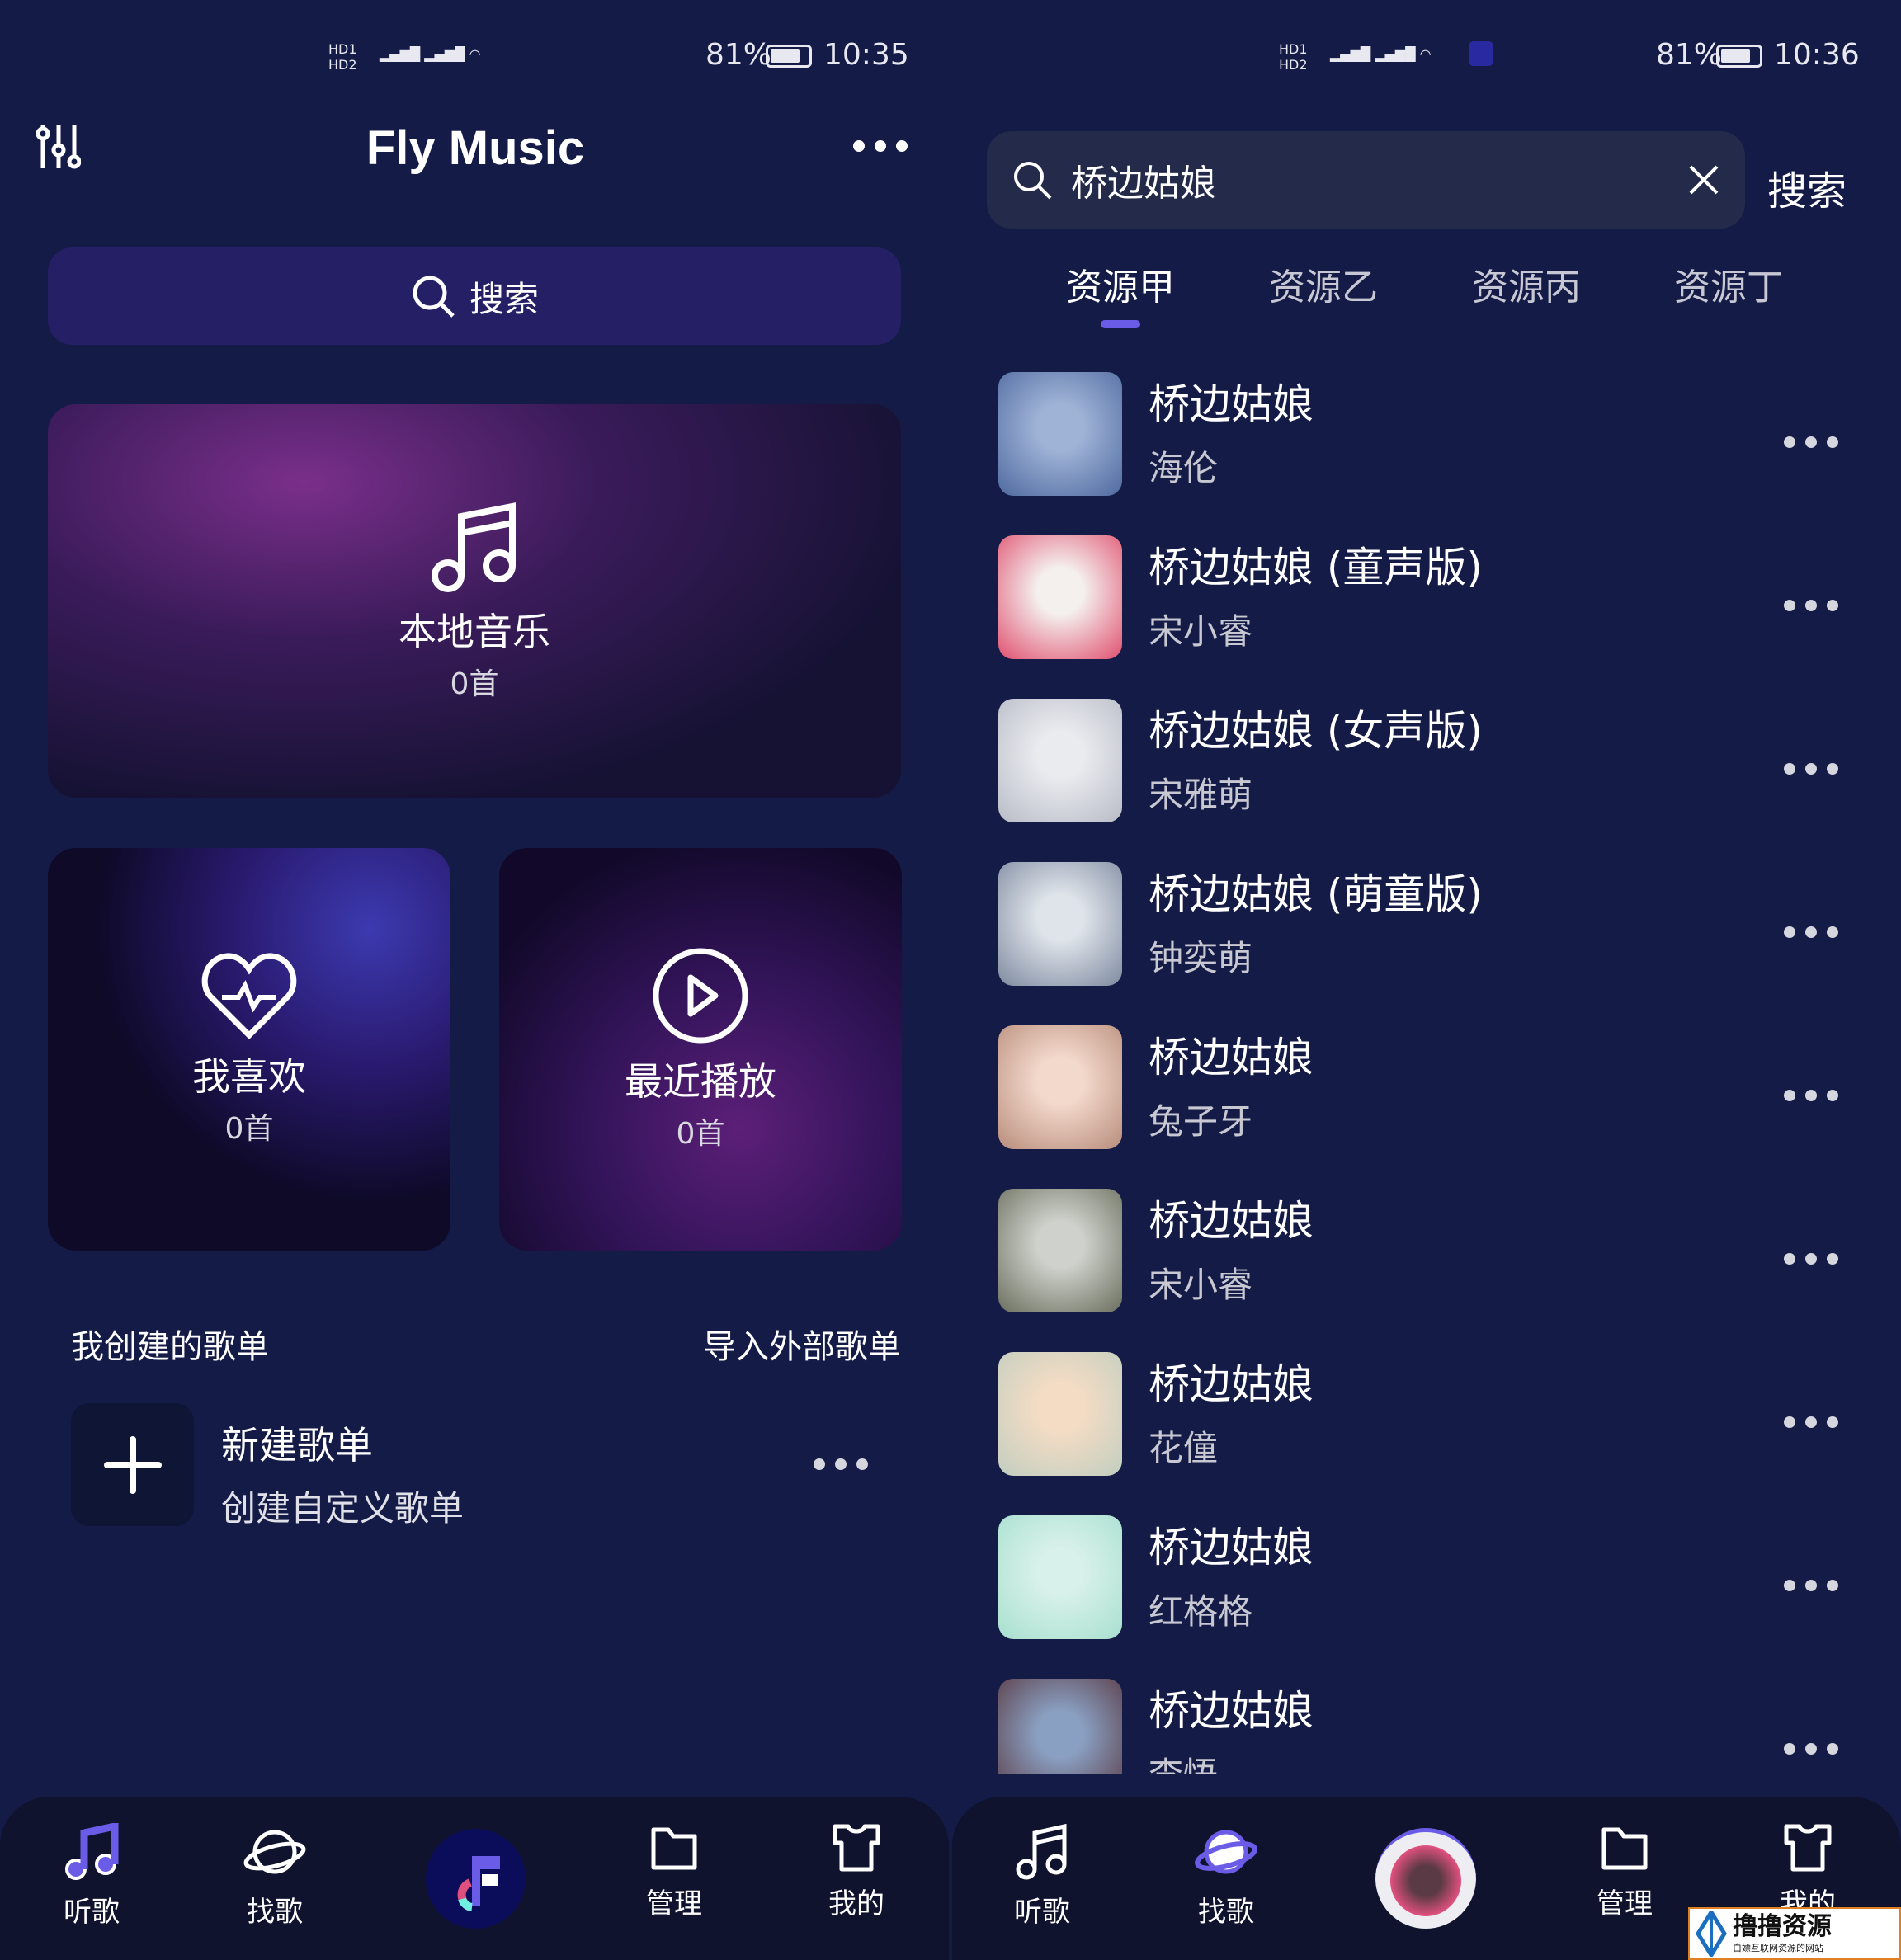  What do you see at coordinates (474, 632) in the screenshot?
I see `local-music-label: 本地音乐` at bounding box center [474, 632].